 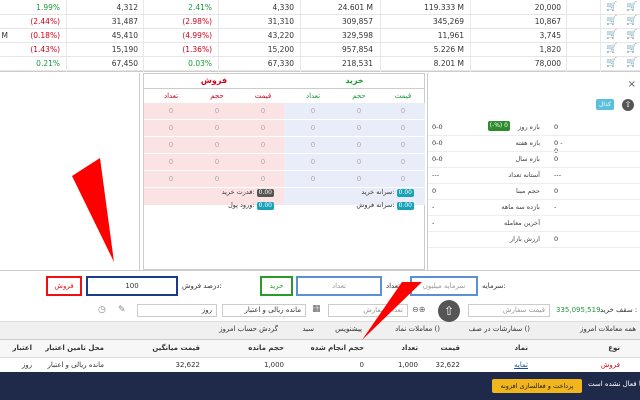 I want to click on info-value: 0, so click(x=556, y=159).